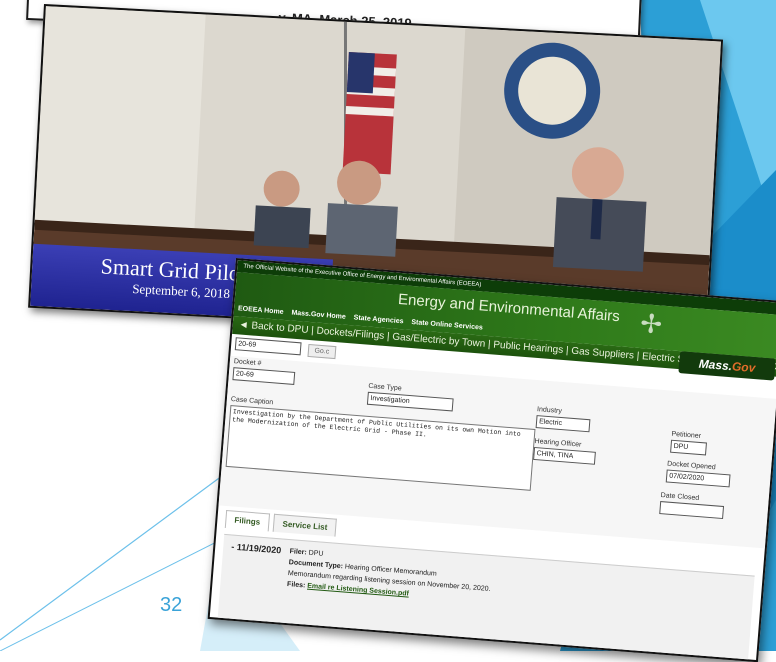  I want to click on petitioner-input: DPU, so click(688, 447).